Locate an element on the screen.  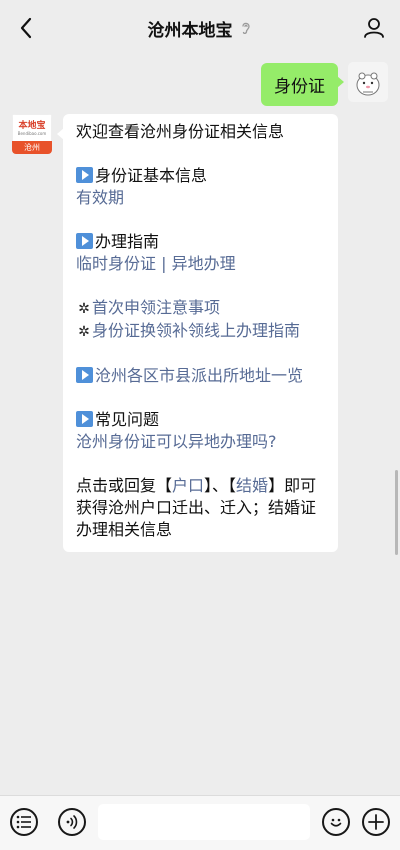
bot-avatar: 本地宝 Bendibao.com 沧州 is located at coordinates (32, 134).